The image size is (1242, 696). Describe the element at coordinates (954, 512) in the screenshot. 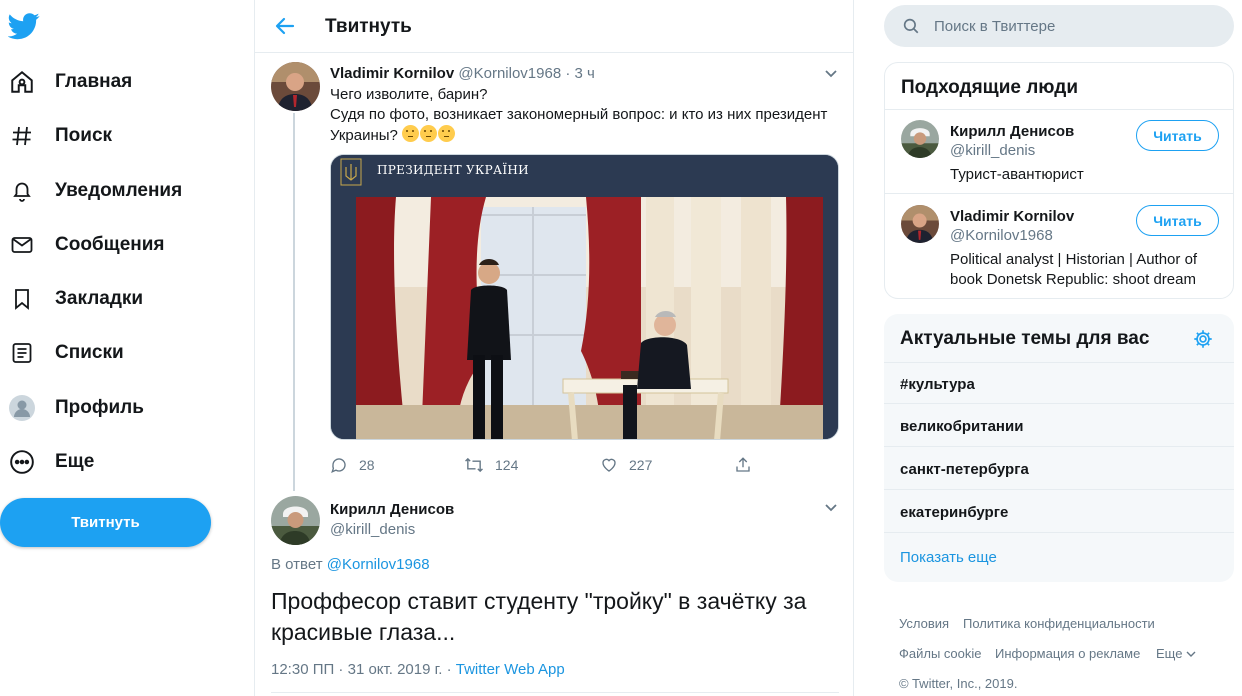

I see `trend-item: екатеринбурге` at that location.